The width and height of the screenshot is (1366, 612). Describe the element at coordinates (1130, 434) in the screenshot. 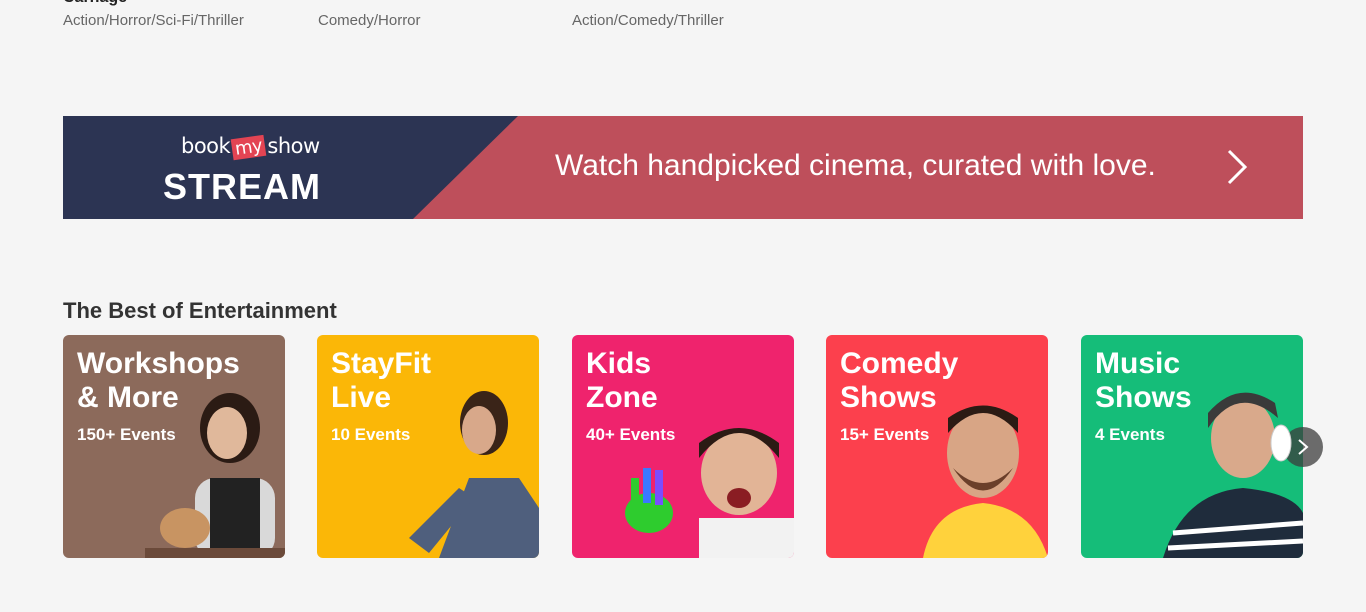

I see `tile-event-count: 4 Events` at that location.